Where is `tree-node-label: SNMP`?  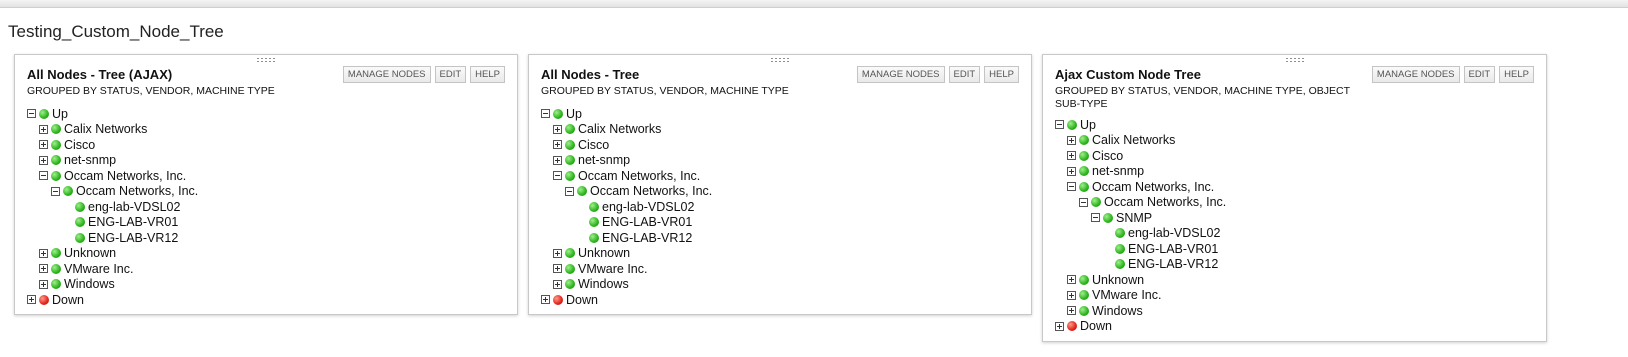 tree-node-label: SNMP is located at coordinates (1134, 218).